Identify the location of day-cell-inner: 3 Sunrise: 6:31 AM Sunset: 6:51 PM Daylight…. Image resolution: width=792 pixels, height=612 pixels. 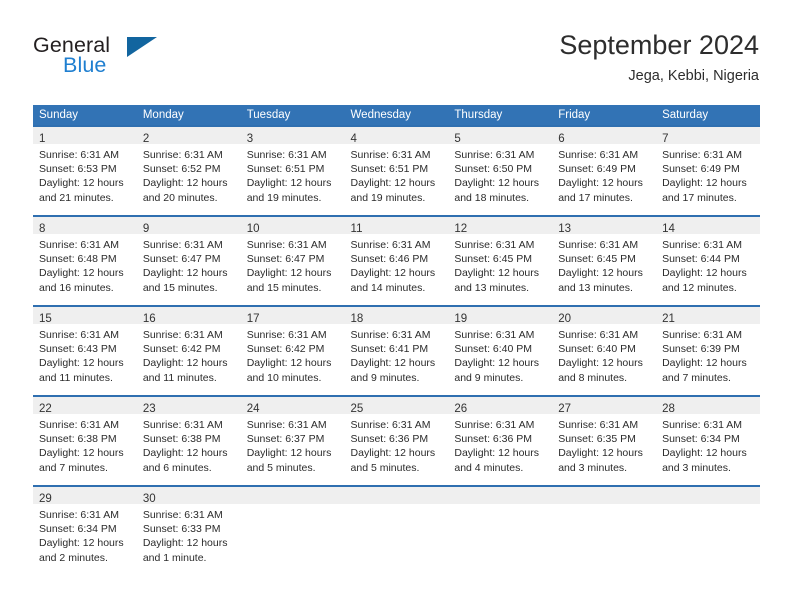
(292, 171).